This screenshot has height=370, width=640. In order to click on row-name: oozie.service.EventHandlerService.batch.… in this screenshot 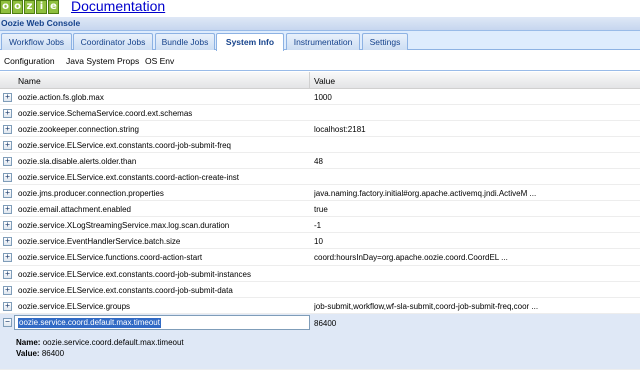, I will do `click(99, 242)`.